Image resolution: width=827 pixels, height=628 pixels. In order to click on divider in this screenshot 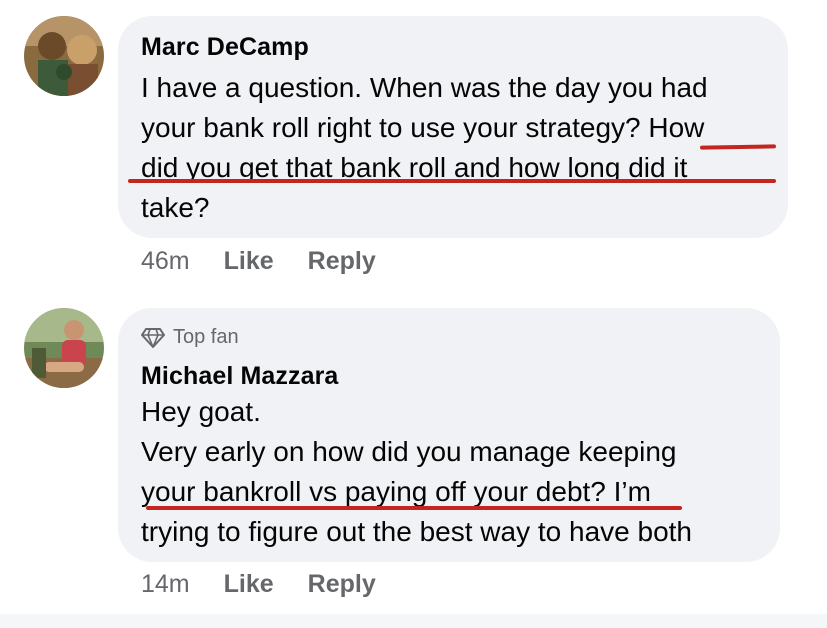, I will do `click(413, 621)`.